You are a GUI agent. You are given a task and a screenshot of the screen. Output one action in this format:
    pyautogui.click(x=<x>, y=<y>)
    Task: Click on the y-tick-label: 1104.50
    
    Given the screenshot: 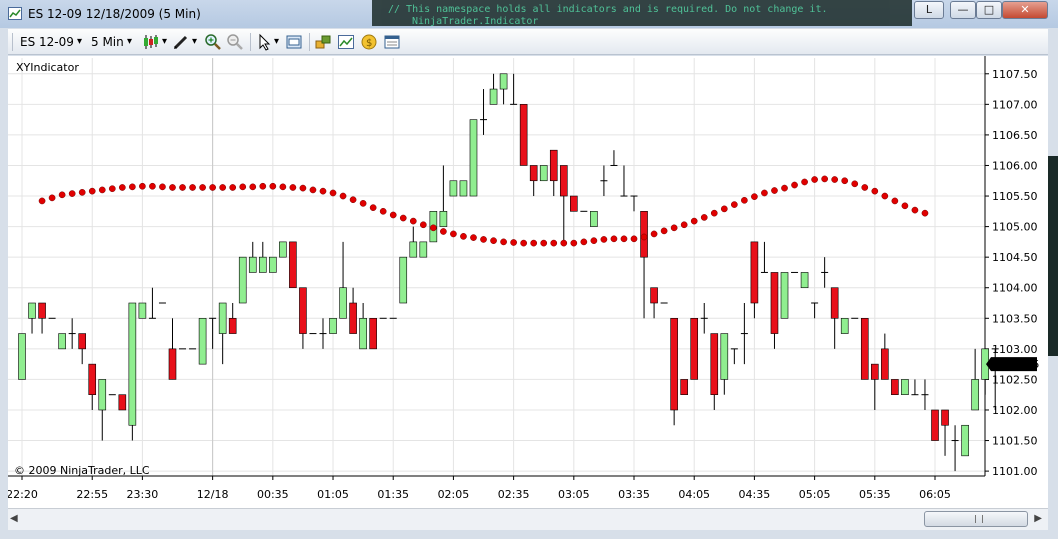 What is the action you would take?
    pyautogui.click(x=1015, y=257)
    